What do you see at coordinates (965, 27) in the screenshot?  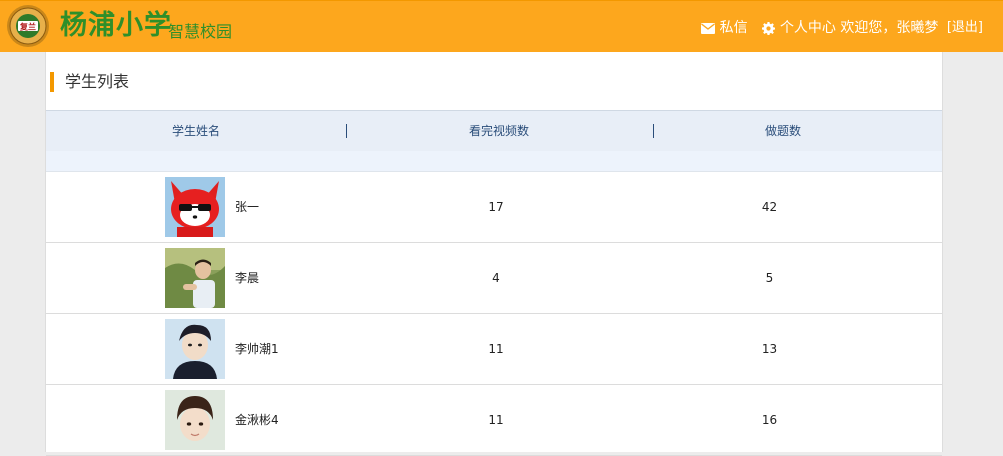 I see `logout-link: [退出]` at bounding box center [965, 27].